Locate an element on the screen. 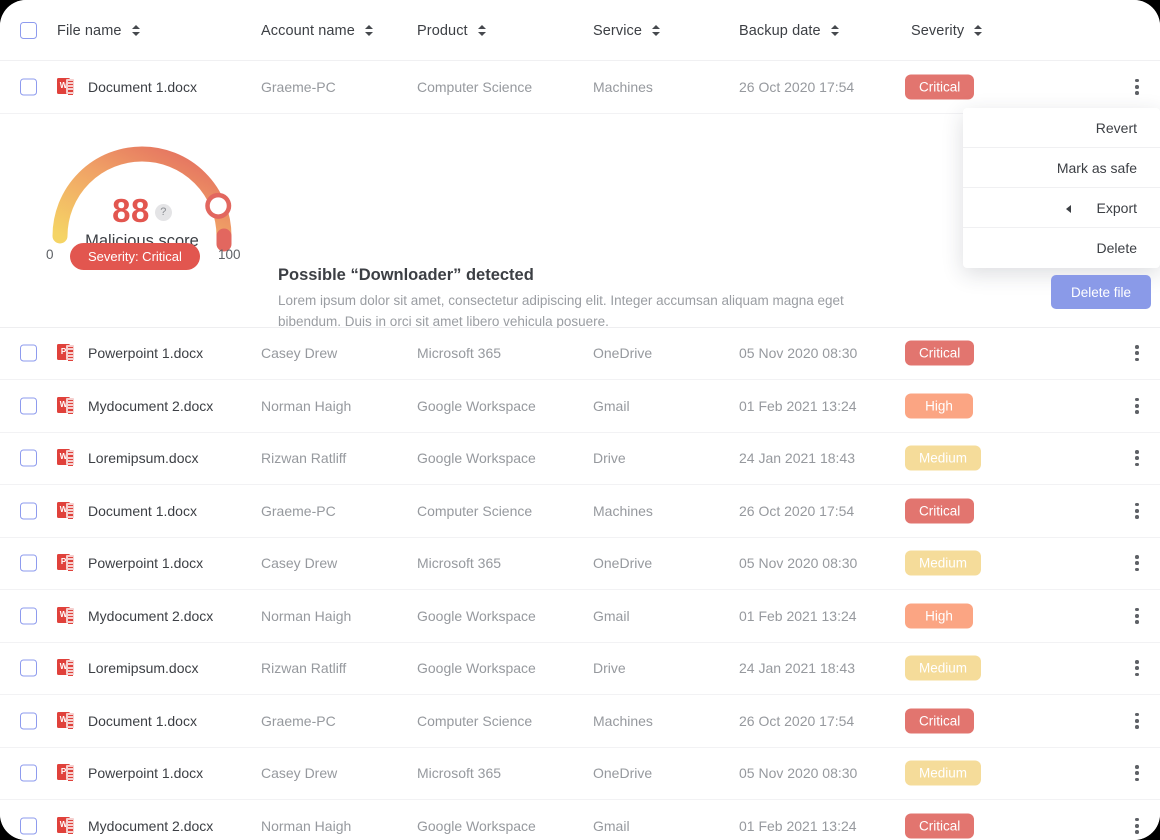  menu-item-revert: Revert is located at coordinates (1061, 128).